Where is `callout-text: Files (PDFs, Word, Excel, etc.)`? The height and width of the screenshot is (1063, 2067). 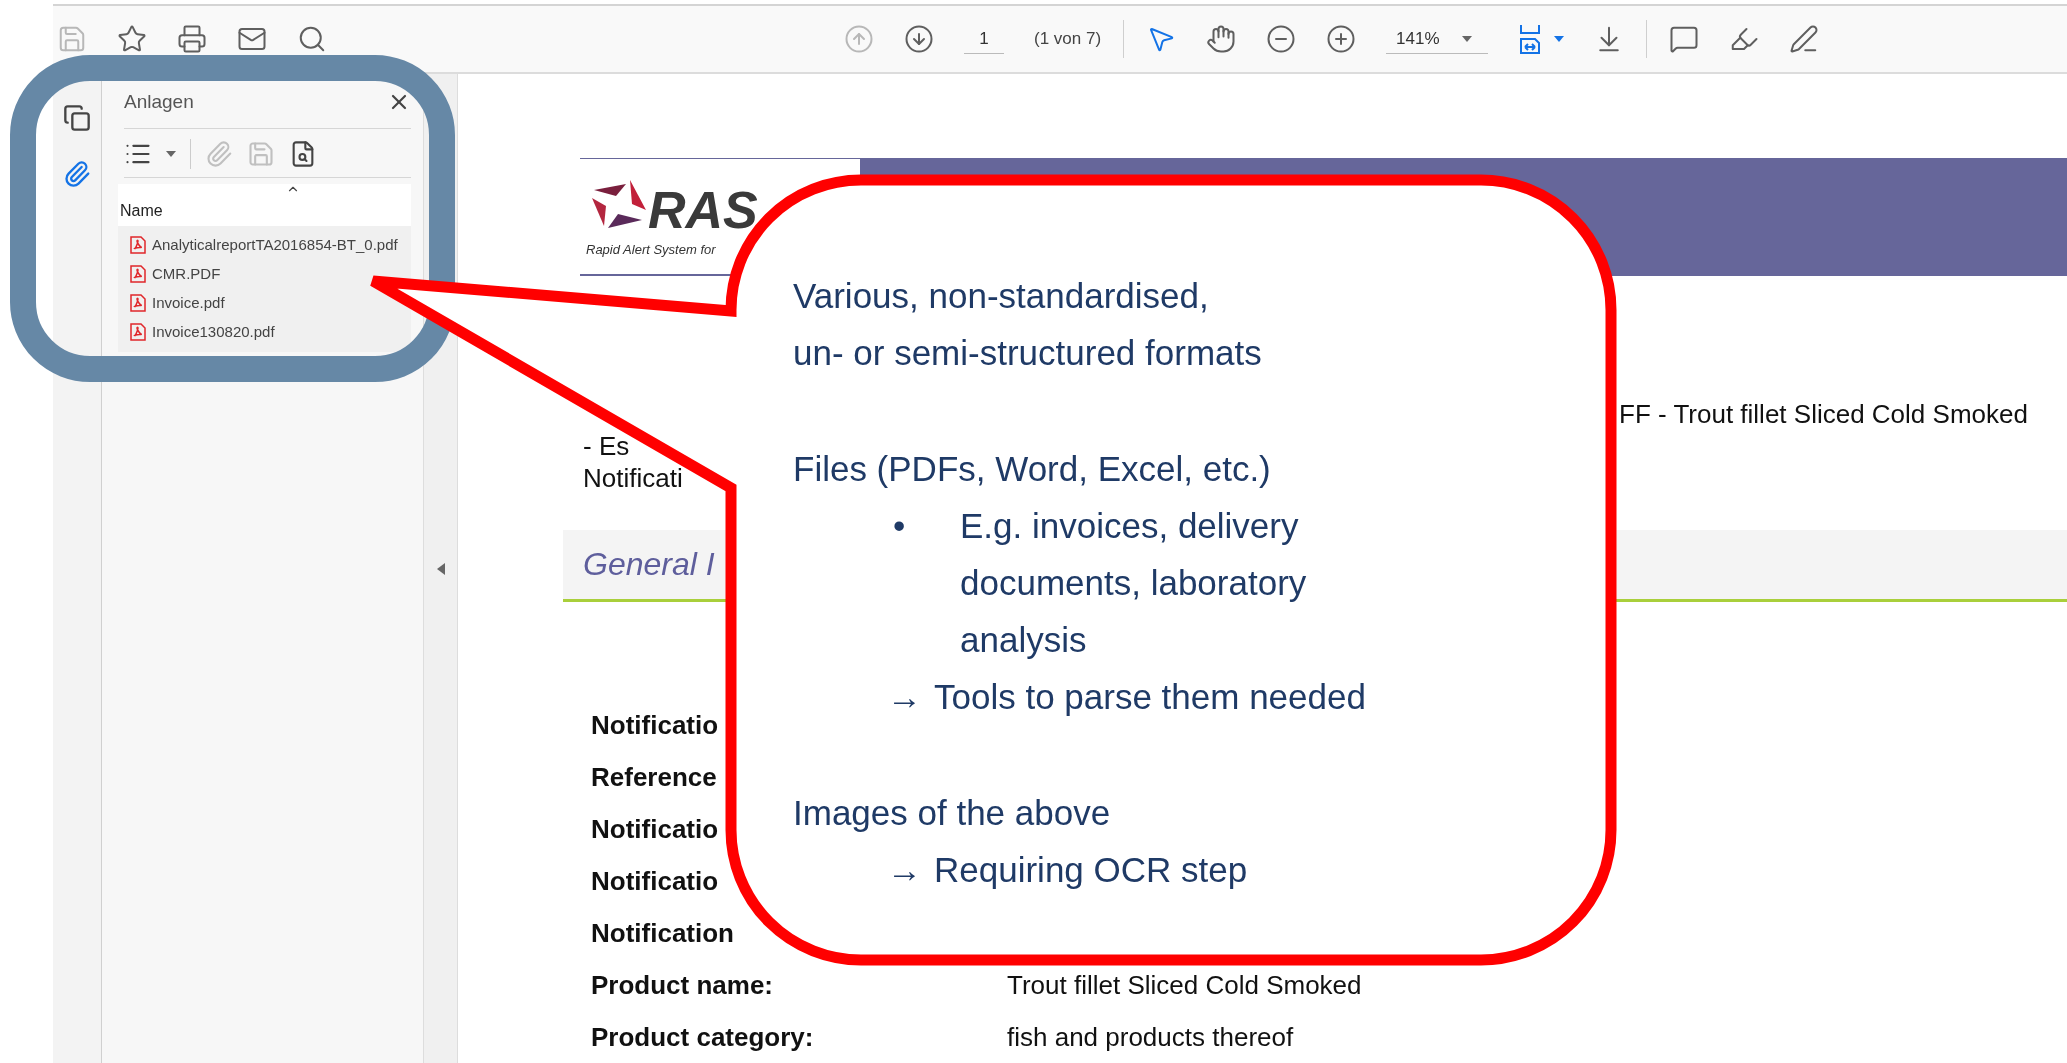 callout-text: Files (PDFs, Word, Excel, etc.) is located at coordinates (1032, 469).